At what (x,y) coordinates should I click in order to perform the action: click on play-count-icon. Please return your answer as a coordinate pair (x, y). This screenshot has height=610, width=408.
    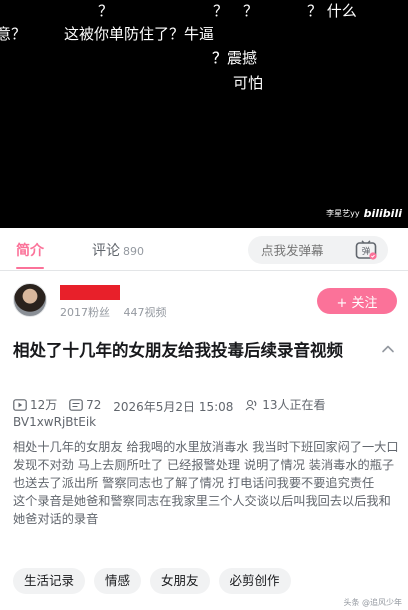
    Looking at the image, I should click on (20, 405).